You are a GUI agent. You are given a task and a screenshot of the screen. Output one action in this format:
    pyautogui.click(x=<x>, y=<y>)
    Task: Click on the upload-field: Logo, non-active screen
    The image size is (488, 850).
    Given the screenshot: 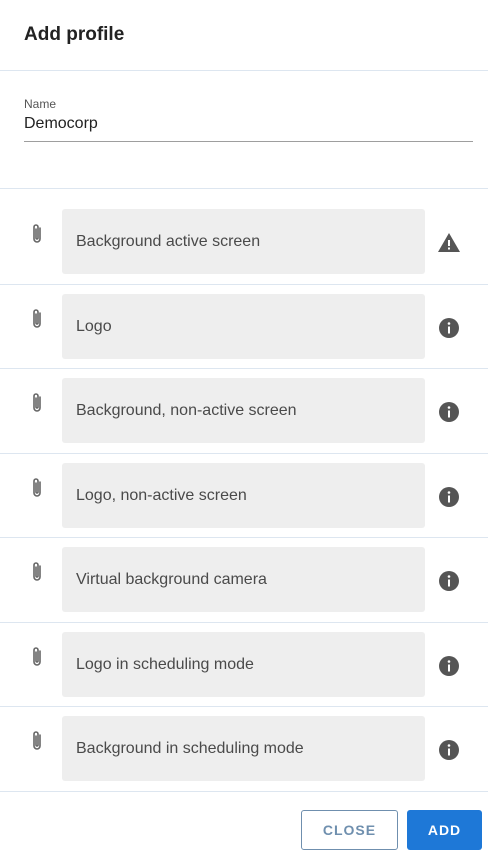 What is the action you would take?
    pyautogui.click(x=243, y=495)
    